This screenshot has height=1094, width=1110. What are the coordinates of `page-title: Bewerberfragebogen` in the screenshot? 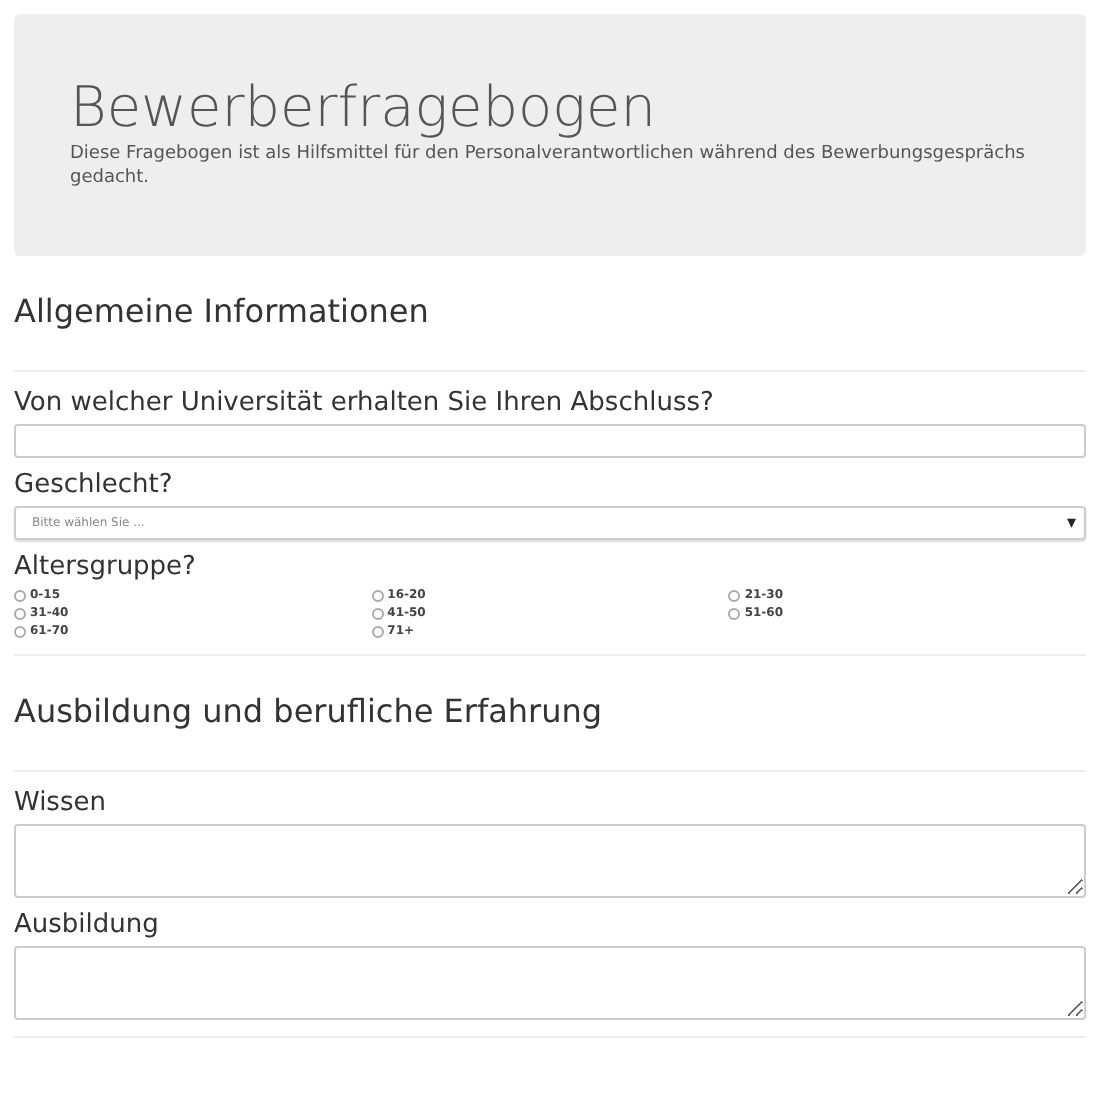 It's located at (364, 108).